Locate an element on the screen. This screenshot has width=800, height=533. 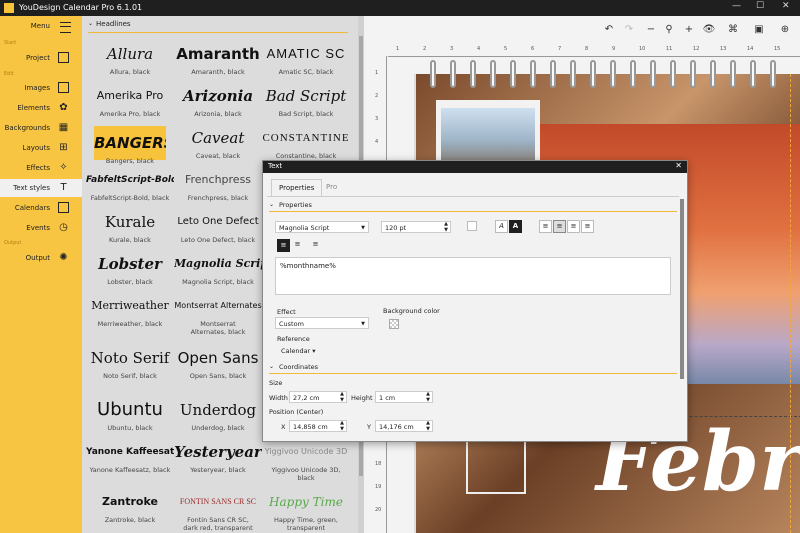
font-tile-open-sans: Open Sans Open Sans, black is located at coordinates (218, 362).